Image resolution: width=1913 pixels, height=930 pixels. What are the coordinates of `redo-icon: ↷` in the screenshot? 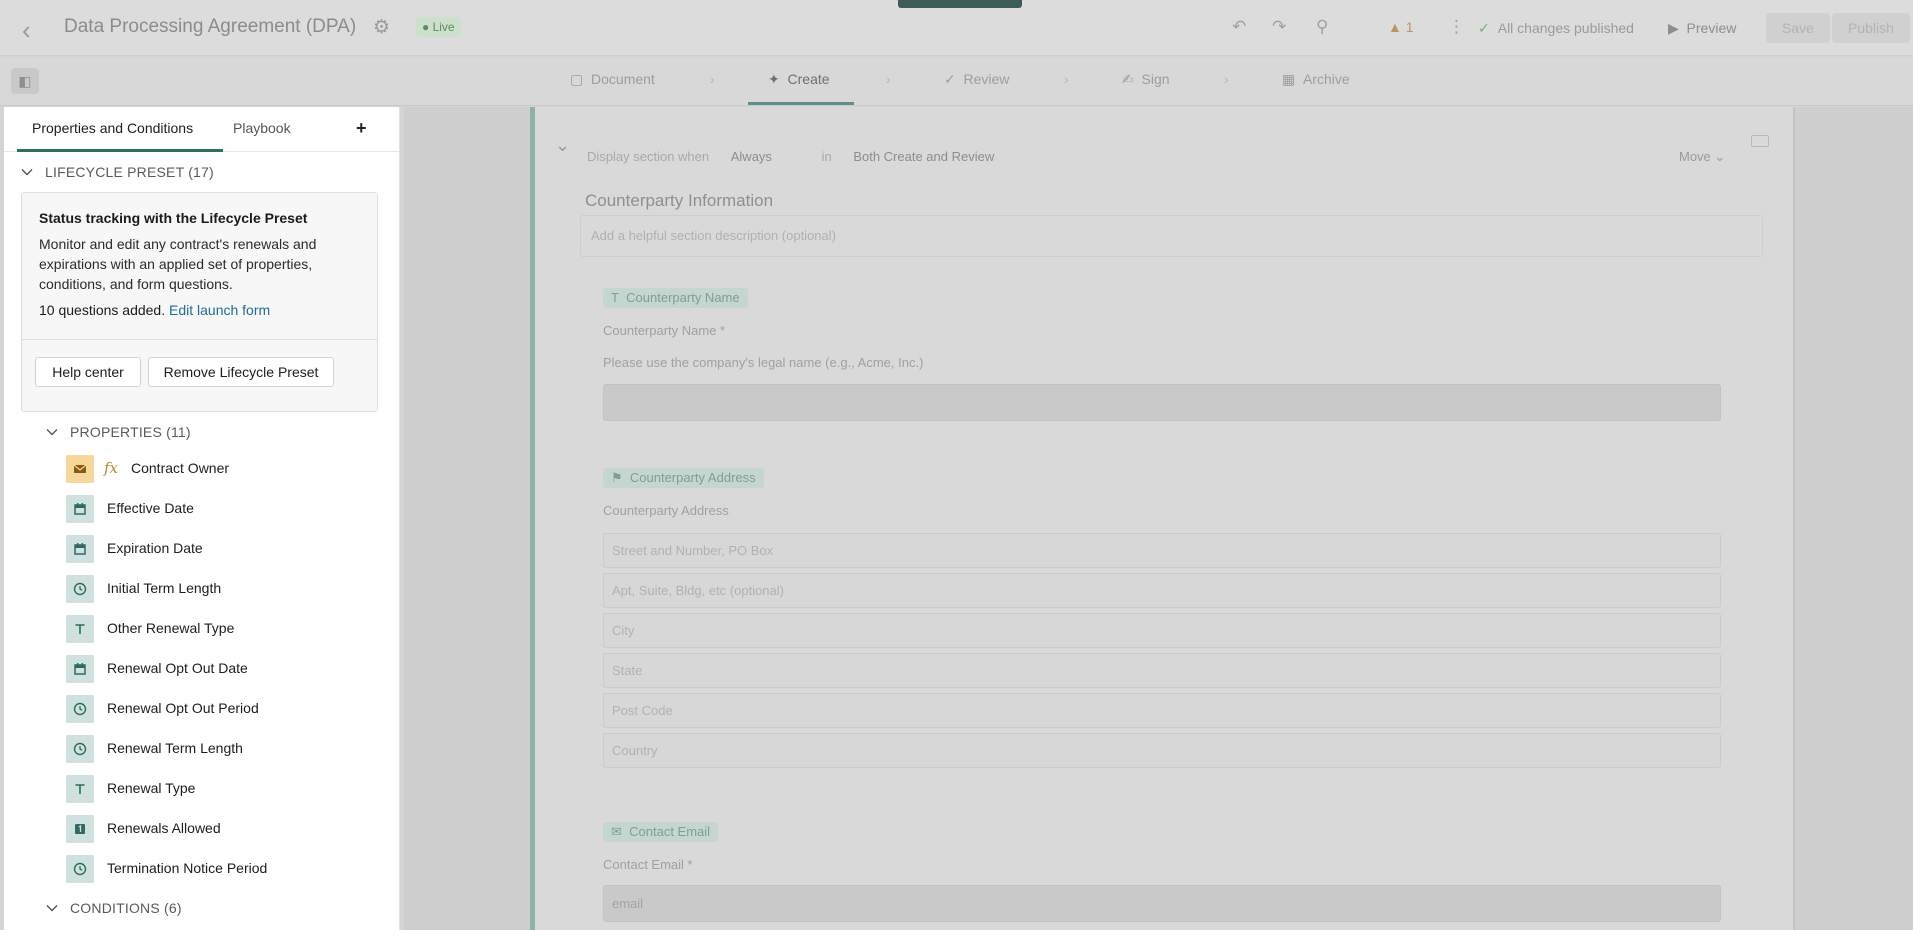 It's located at (1279, 27).